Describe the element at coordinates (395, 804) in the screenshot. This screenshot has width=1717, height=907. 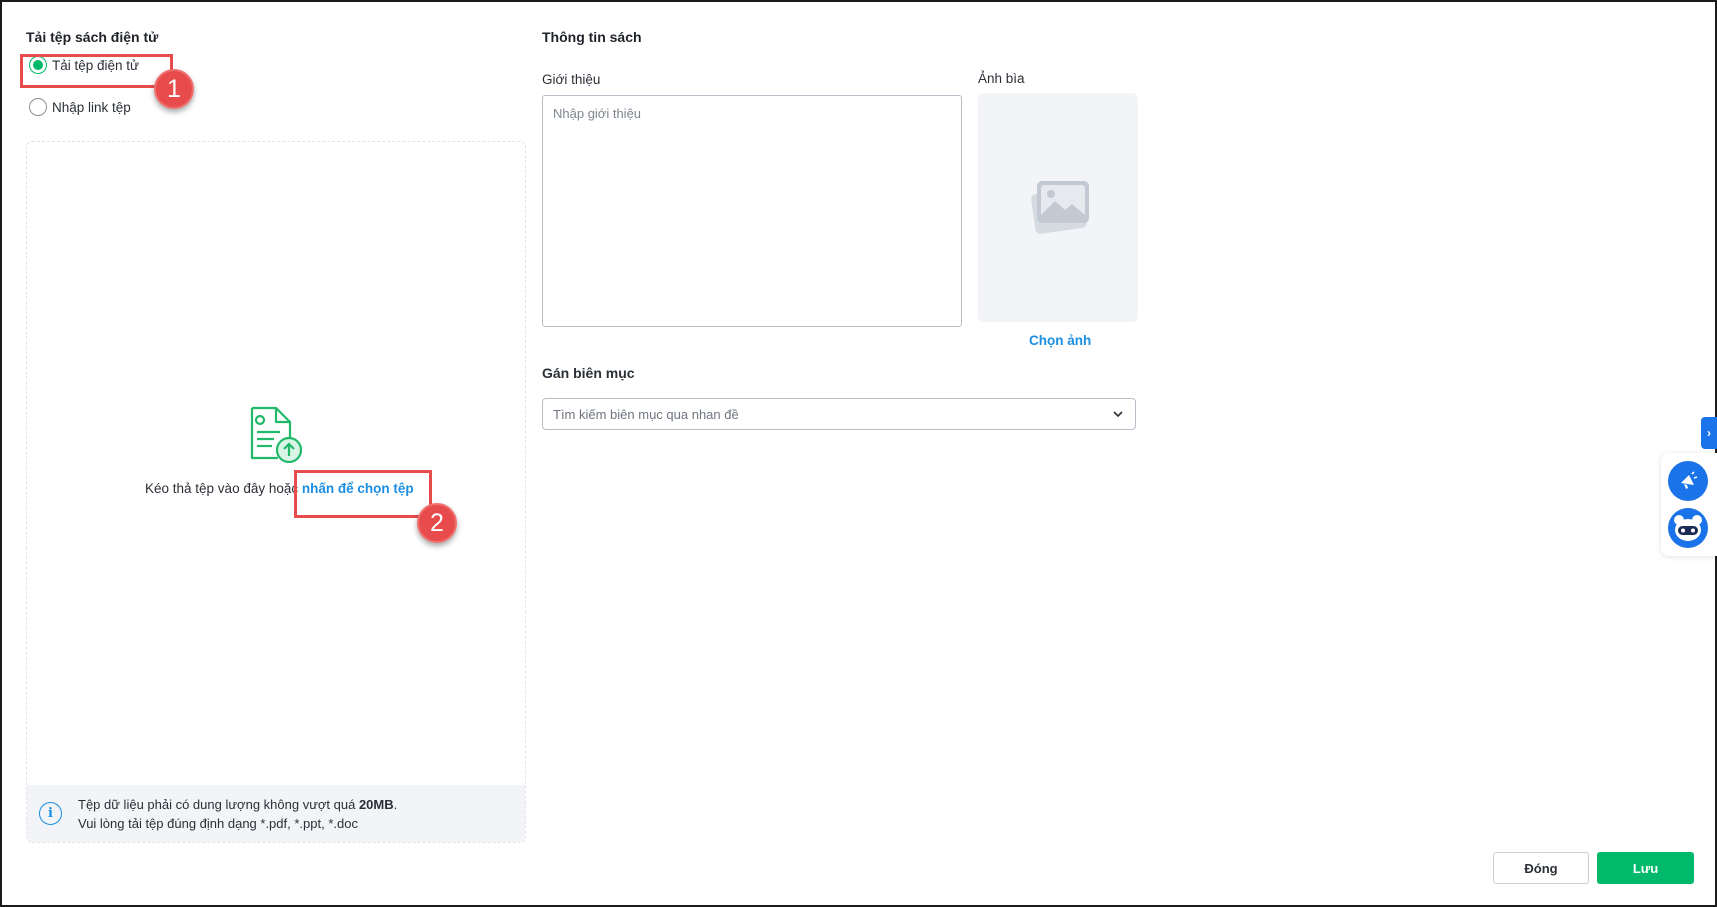
I see `file-size-note-suffix: .` at that location.